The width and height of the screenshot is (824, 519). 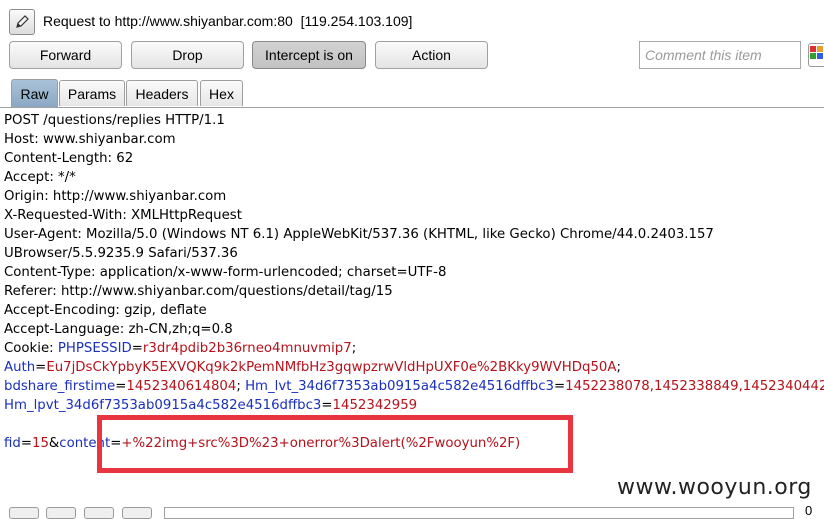 I want to click on header-line: UBrowser/5.5.9235.9 Safari/537.36, so click(x=121, y=253).